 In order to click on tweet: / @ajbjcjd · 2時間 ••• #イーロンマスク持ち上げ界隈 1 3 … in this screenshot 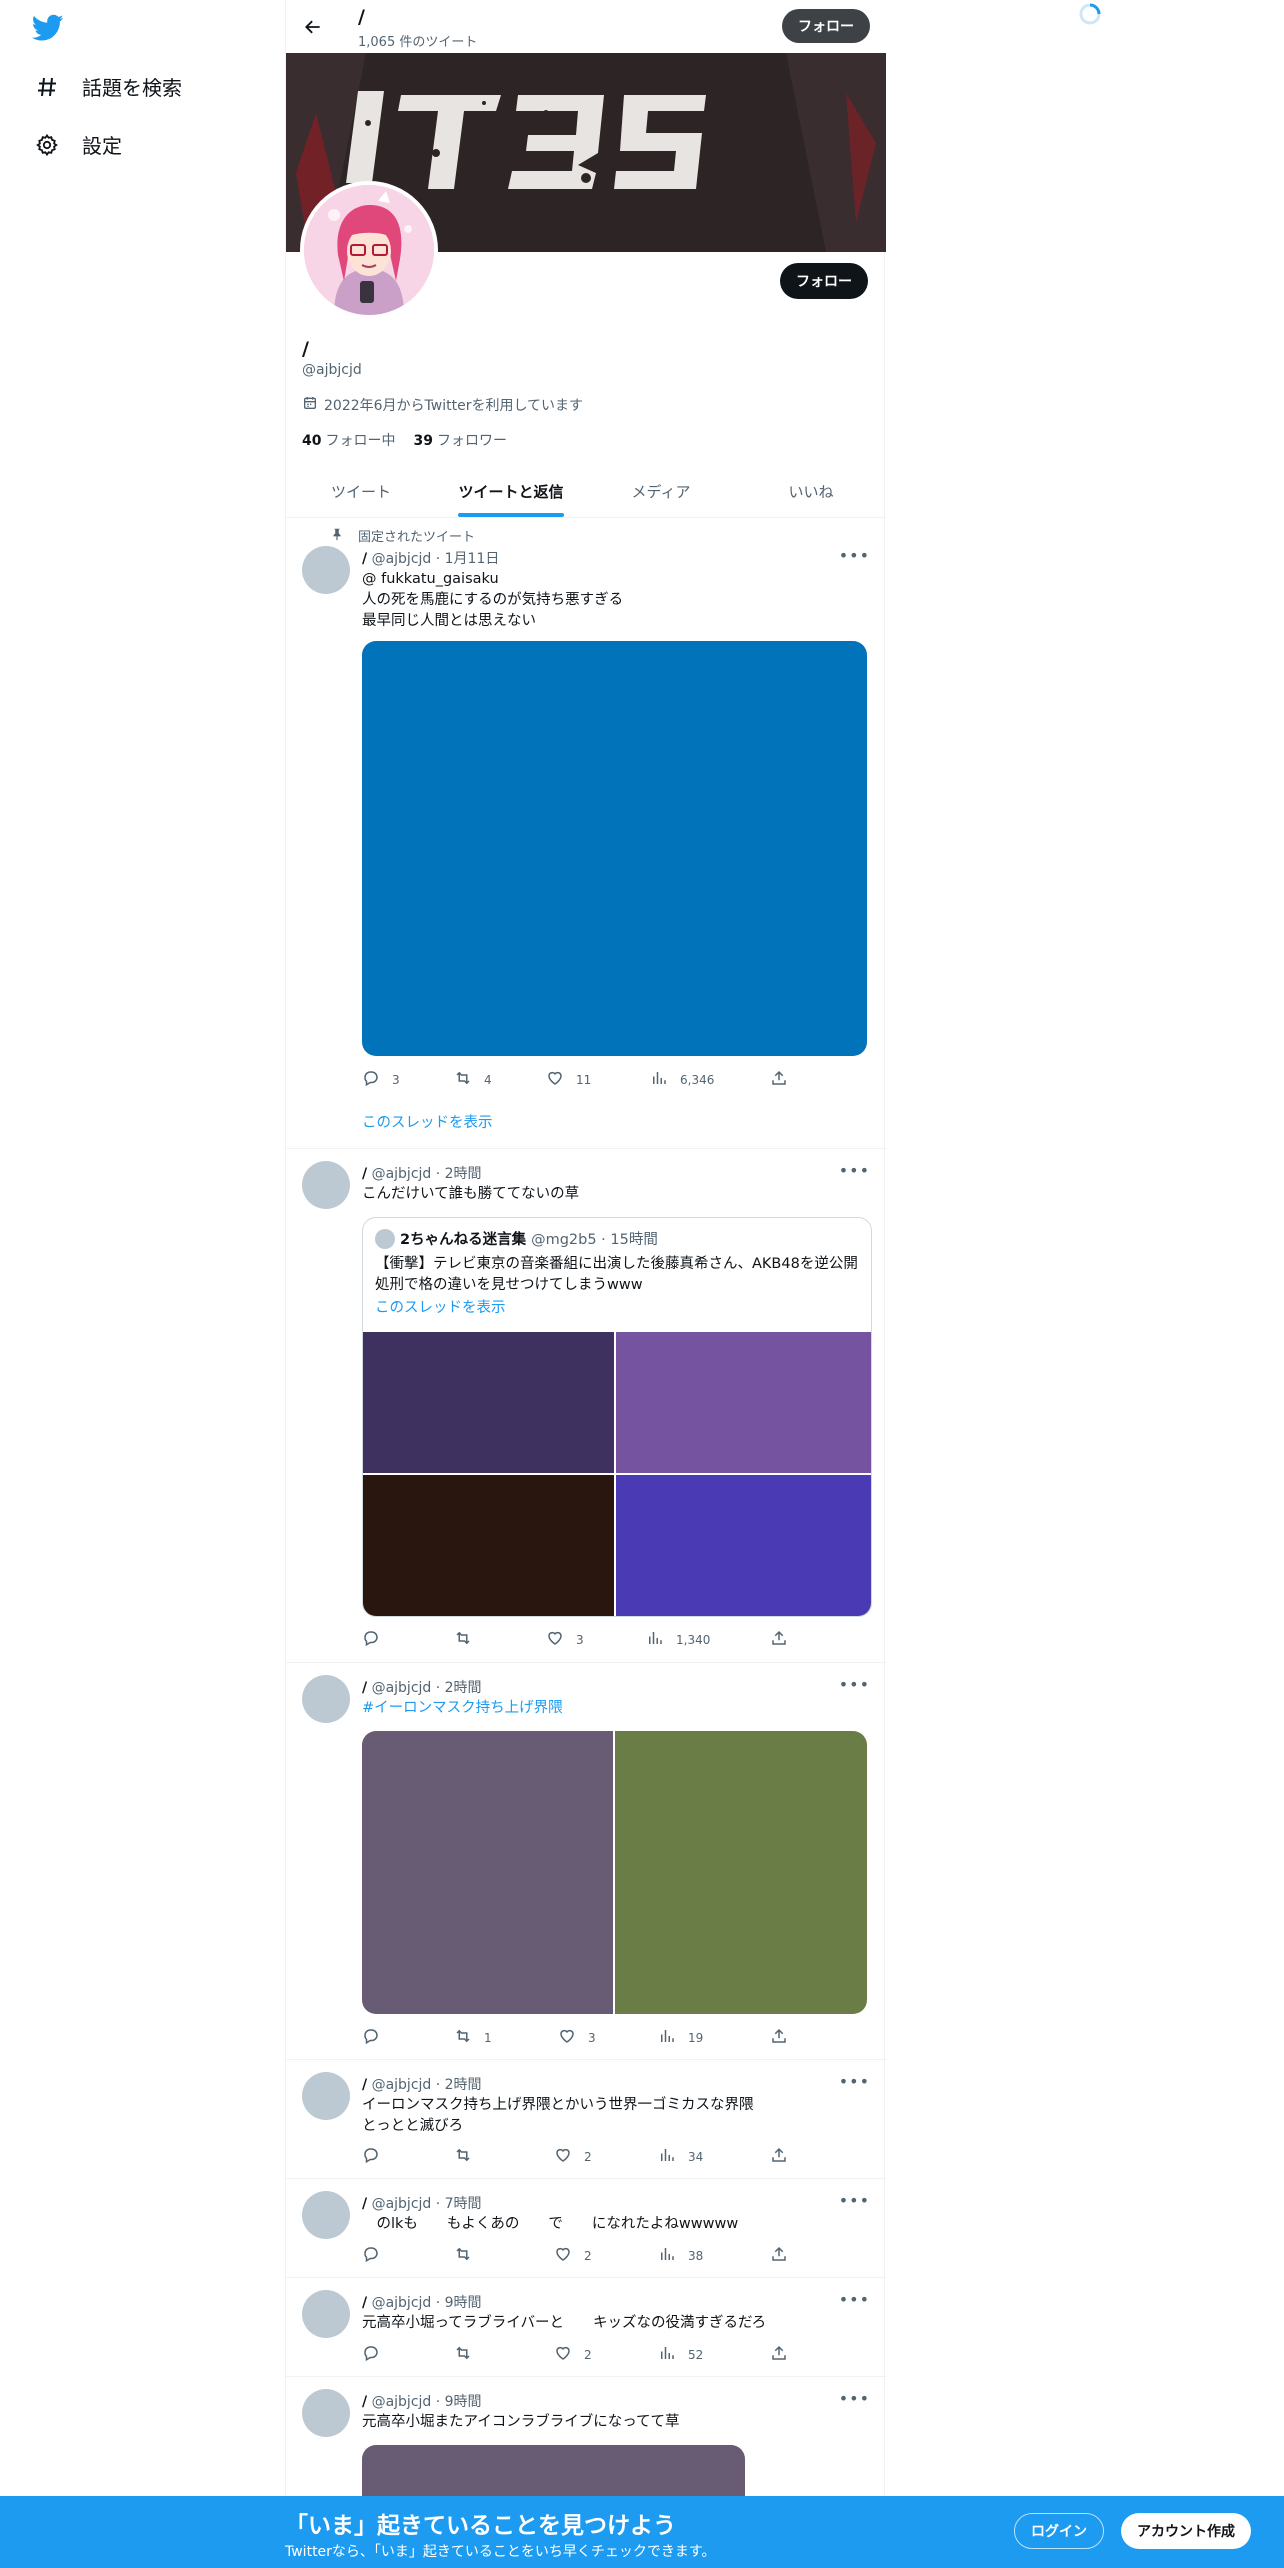, I will do `click(586, 1861)`.